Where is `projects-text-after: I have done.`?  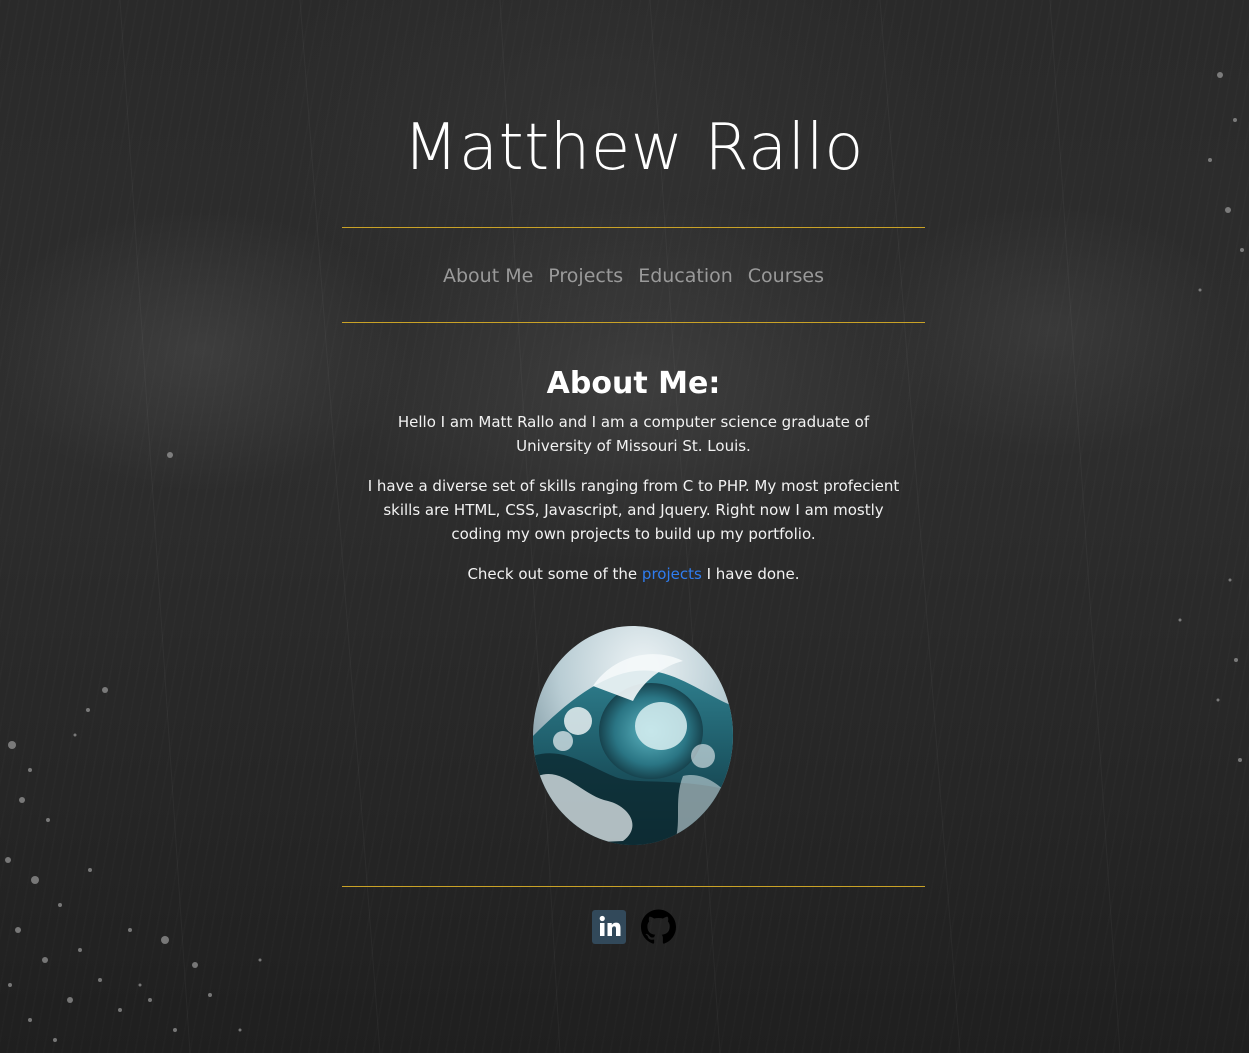 projects-text-after: I have done. is located at coordinates (750, 574).